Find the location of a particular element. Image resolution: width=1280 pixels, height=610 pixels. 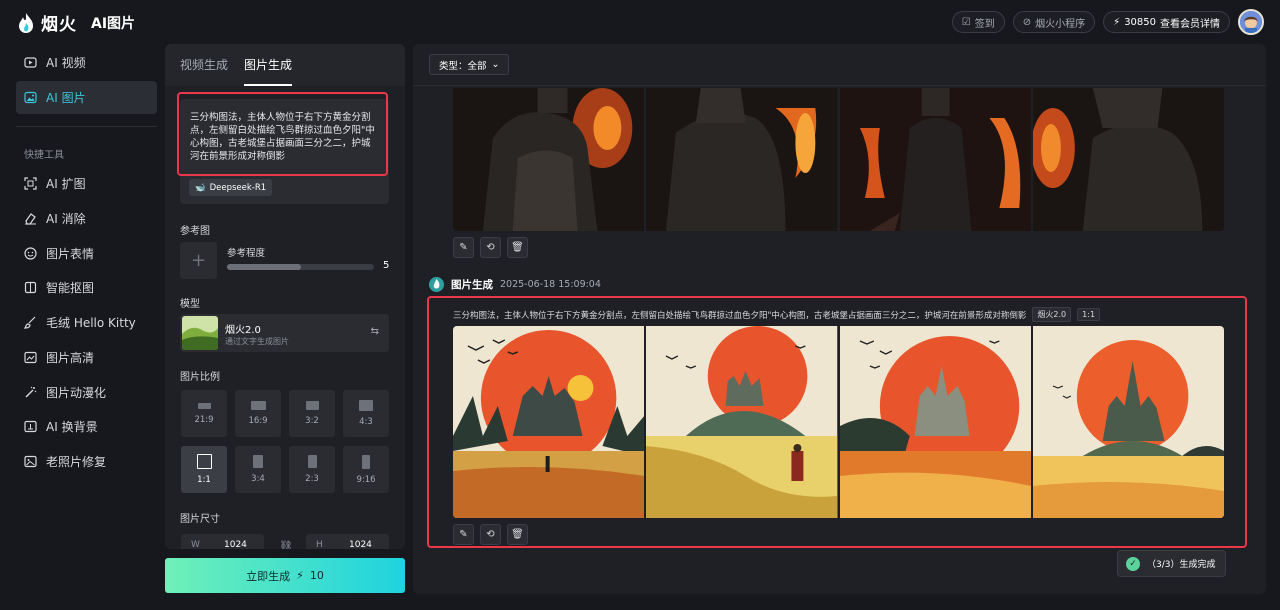

ratio-16-9: 16:9 is located at coordinates (258, 413).